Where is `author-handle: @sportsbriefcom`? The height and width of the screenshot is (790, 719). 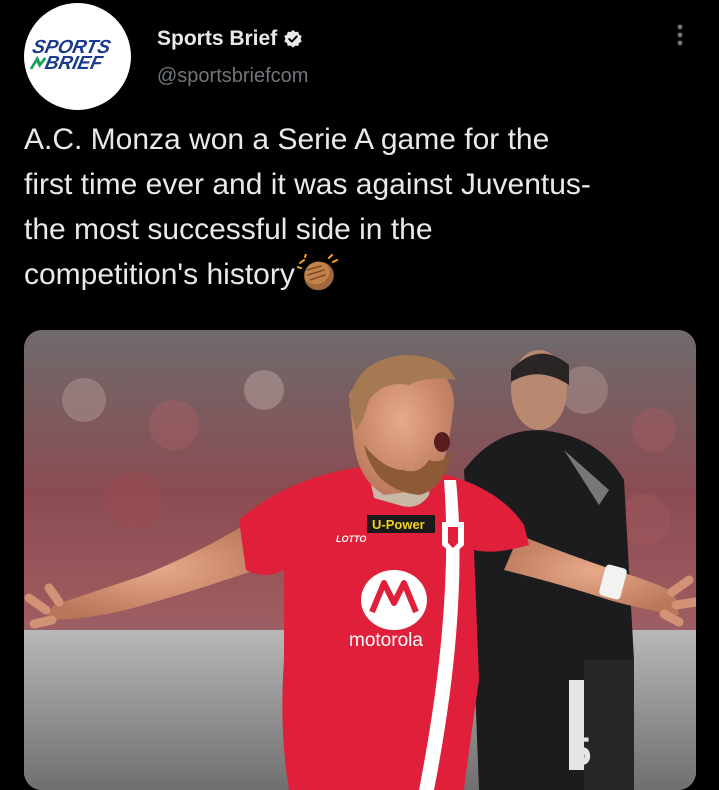
author-handle: @sportsbriefcom is located at coordinates (232, 76).